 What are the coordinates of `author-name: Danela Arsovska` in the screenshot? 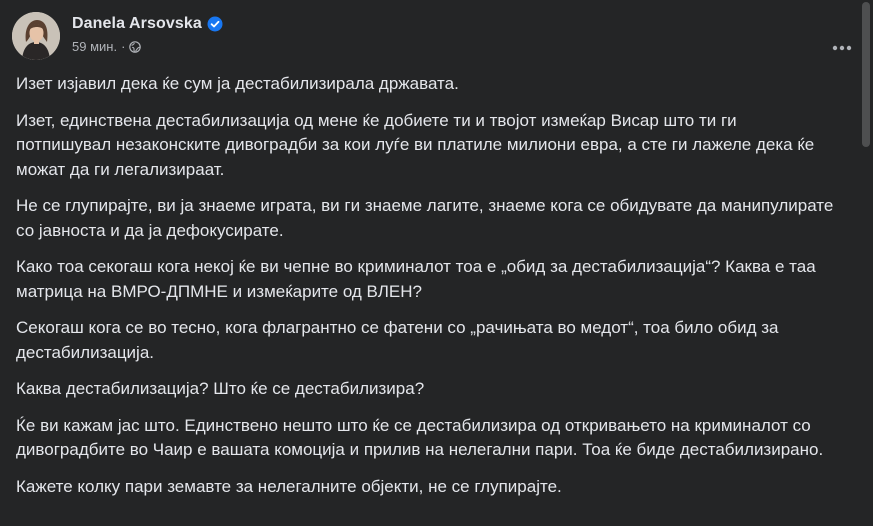 It's located at (137, 24).